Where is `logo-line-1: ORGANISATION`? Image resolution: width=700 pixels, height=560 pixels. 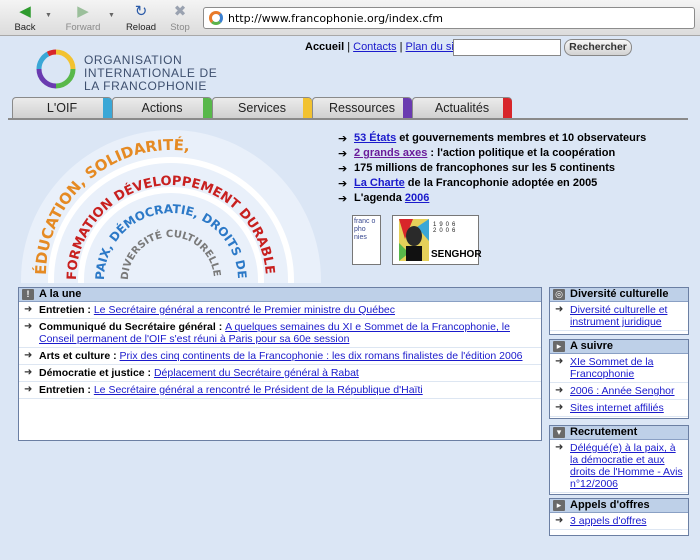
logo-line-1: ORGANISATION is located at coordinates (133, 60).